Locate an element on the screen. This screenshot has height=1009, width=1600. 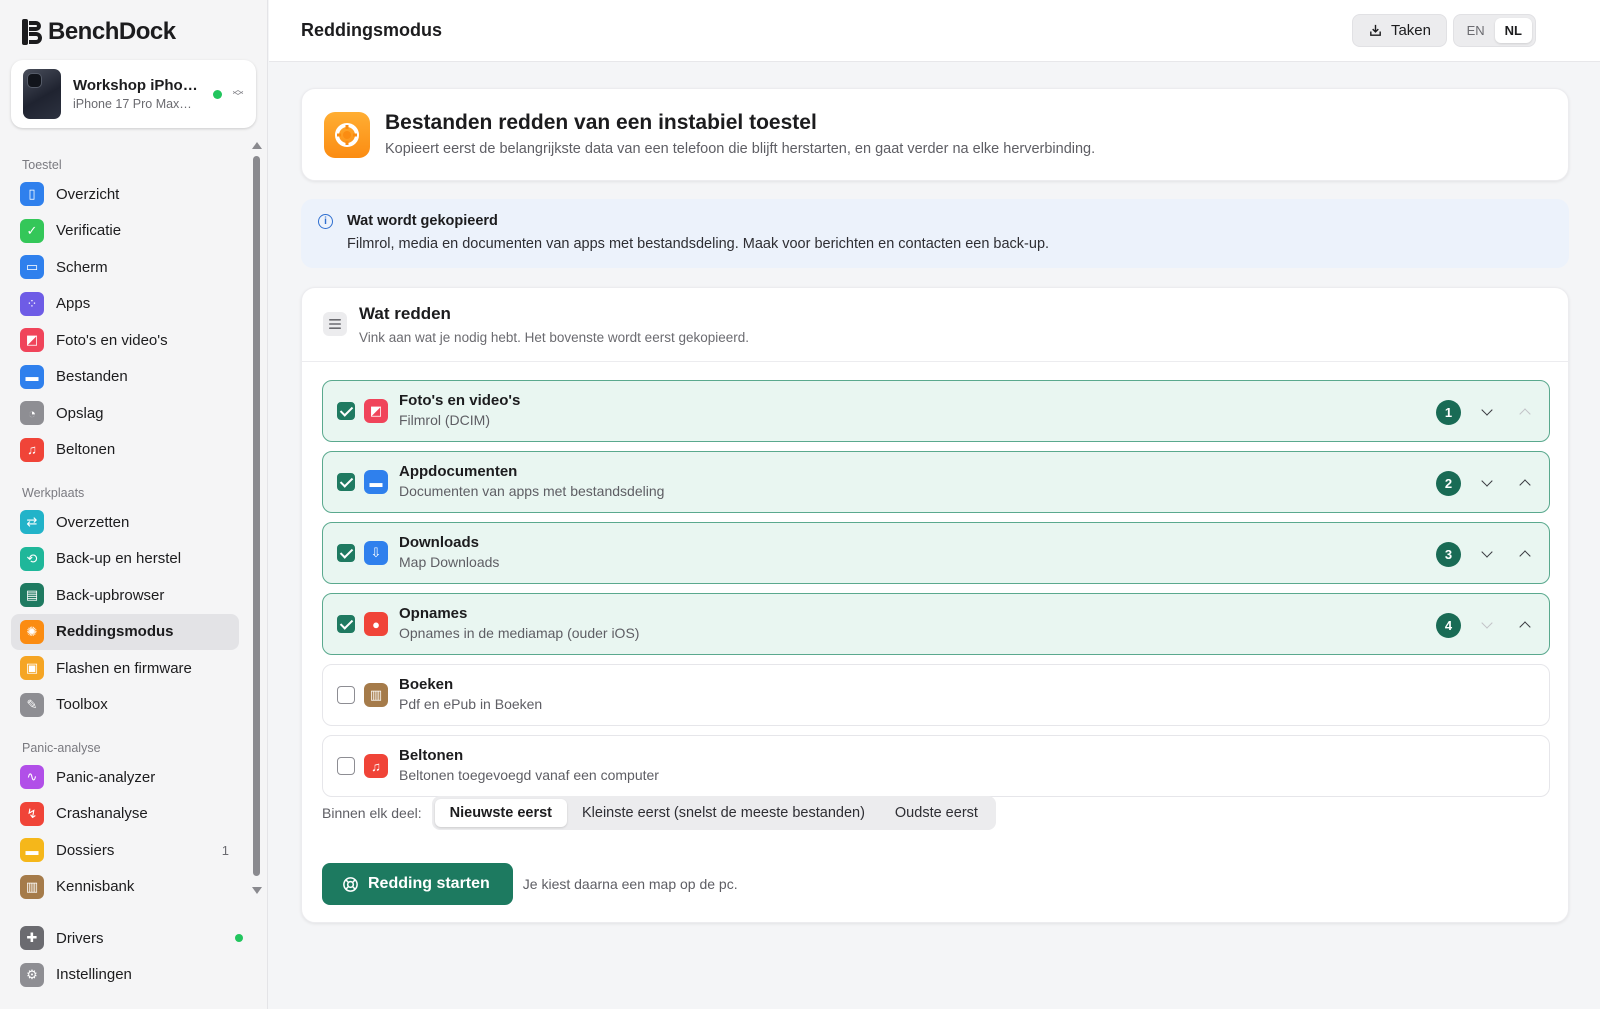
sidebar-item-drivers: ✚ Drivers is located at coordinates (134, 938).